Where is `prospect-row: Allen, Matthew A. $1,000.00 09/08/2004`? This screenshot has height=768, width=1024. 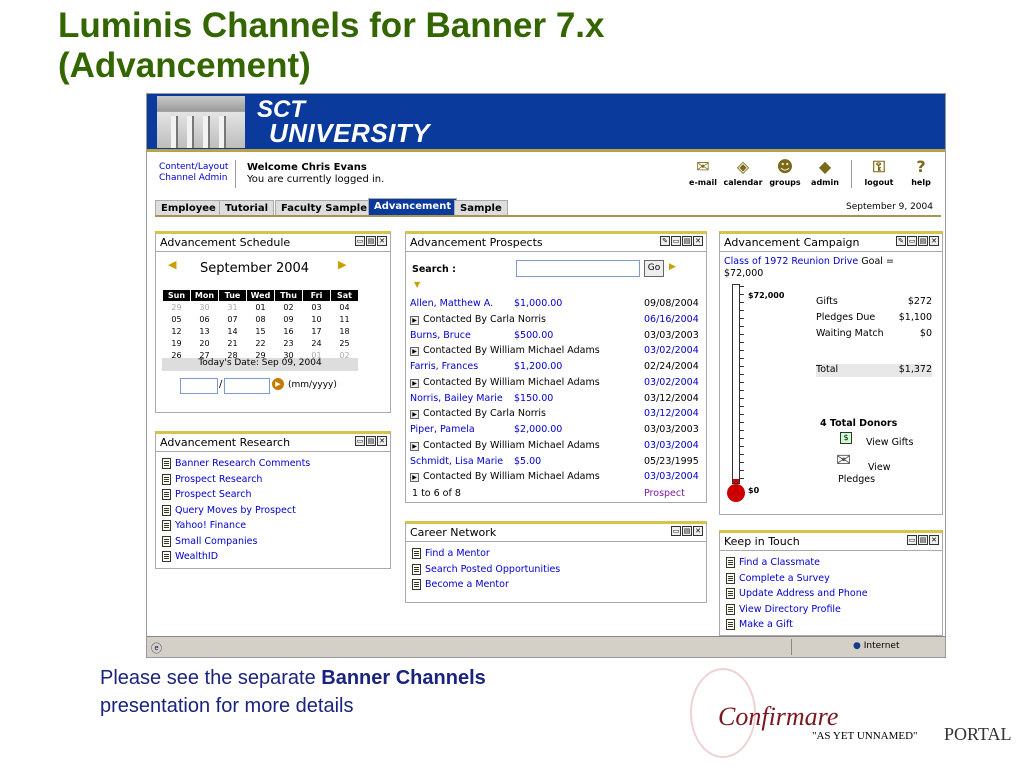 prospect-row: Allen, Matthew A. $1,000.00 09/08/2004 is located at coordinates (558, 305).